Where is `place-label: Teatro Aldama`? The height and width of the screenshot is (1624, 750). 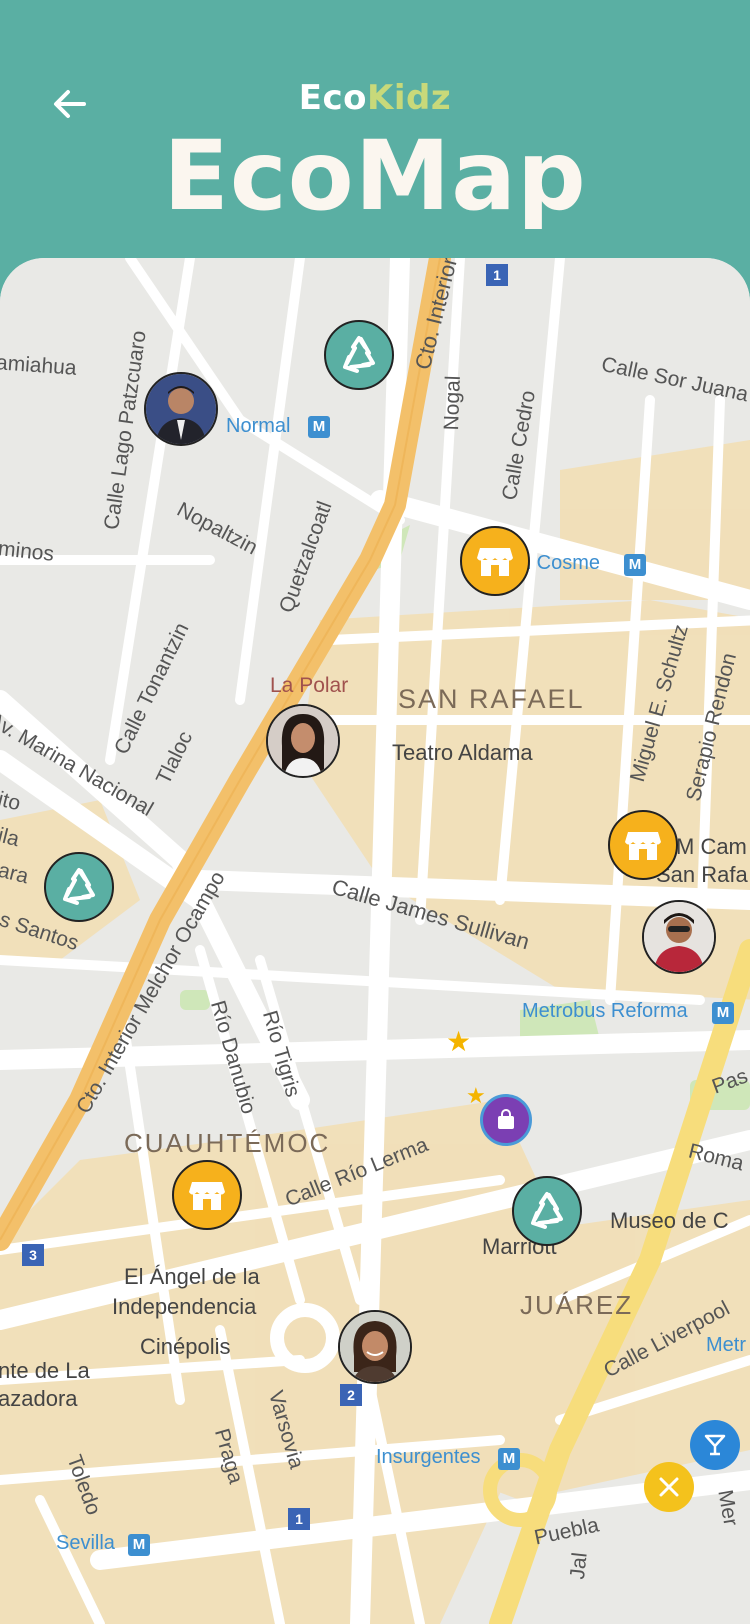 place-label: Teatro Aldama is located at coordinates (462, 752).